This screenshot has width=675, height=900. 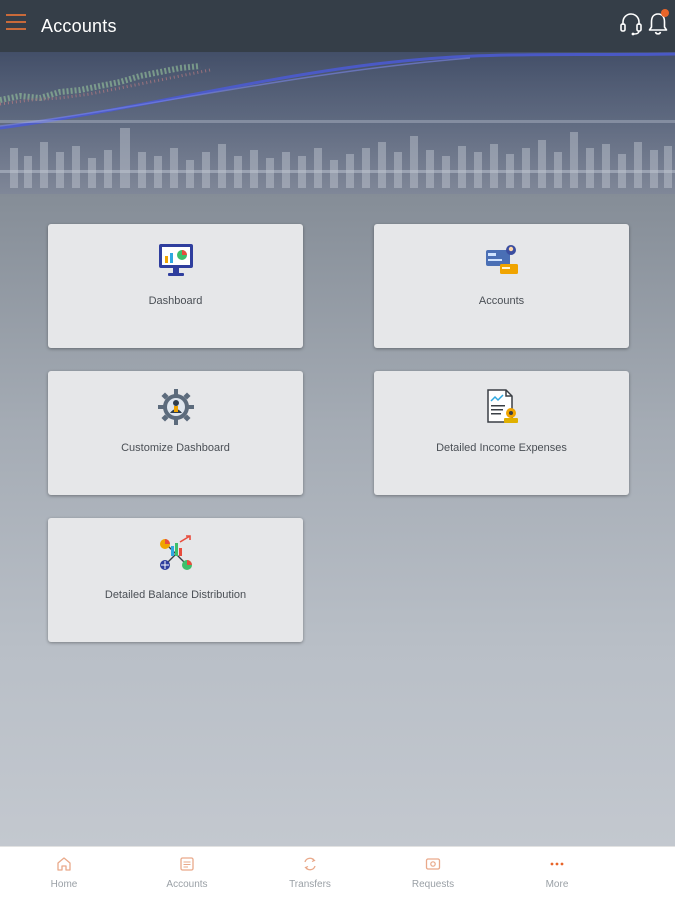 What do you see at coordinates (64, 873) in the screenshot?
I see `nav-home: Home` at bounding box center [64, 873].